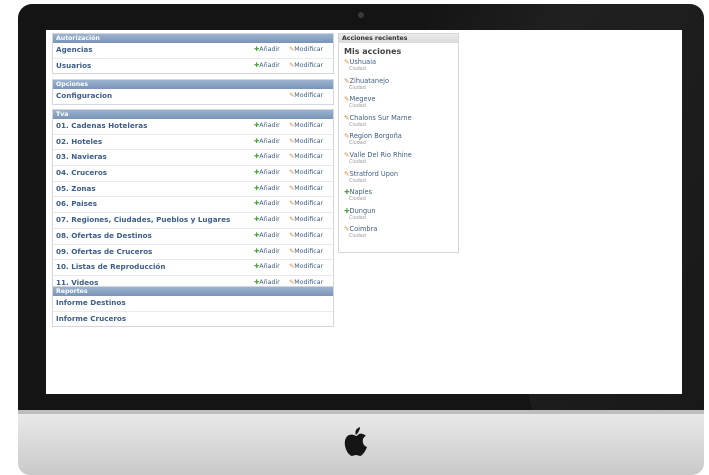 The width and height of the screenshot is (709, 475). Describe the element at coordinates (355, 441) in the screenshot. I see `apple-logo-icon` at that location.